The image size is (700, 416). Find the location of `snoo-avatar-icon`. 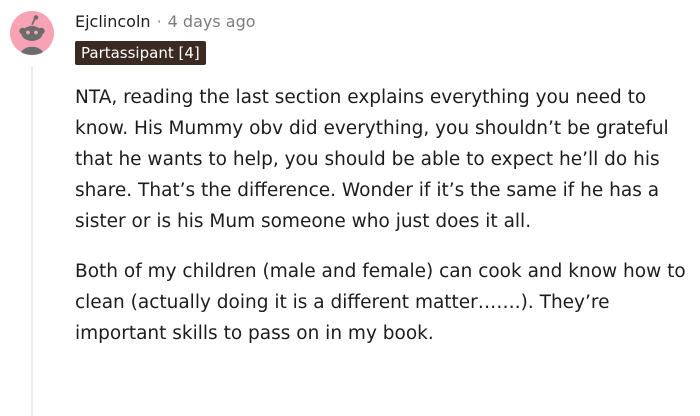

snoo-avatar-icon is located at coordinates (32, 33).